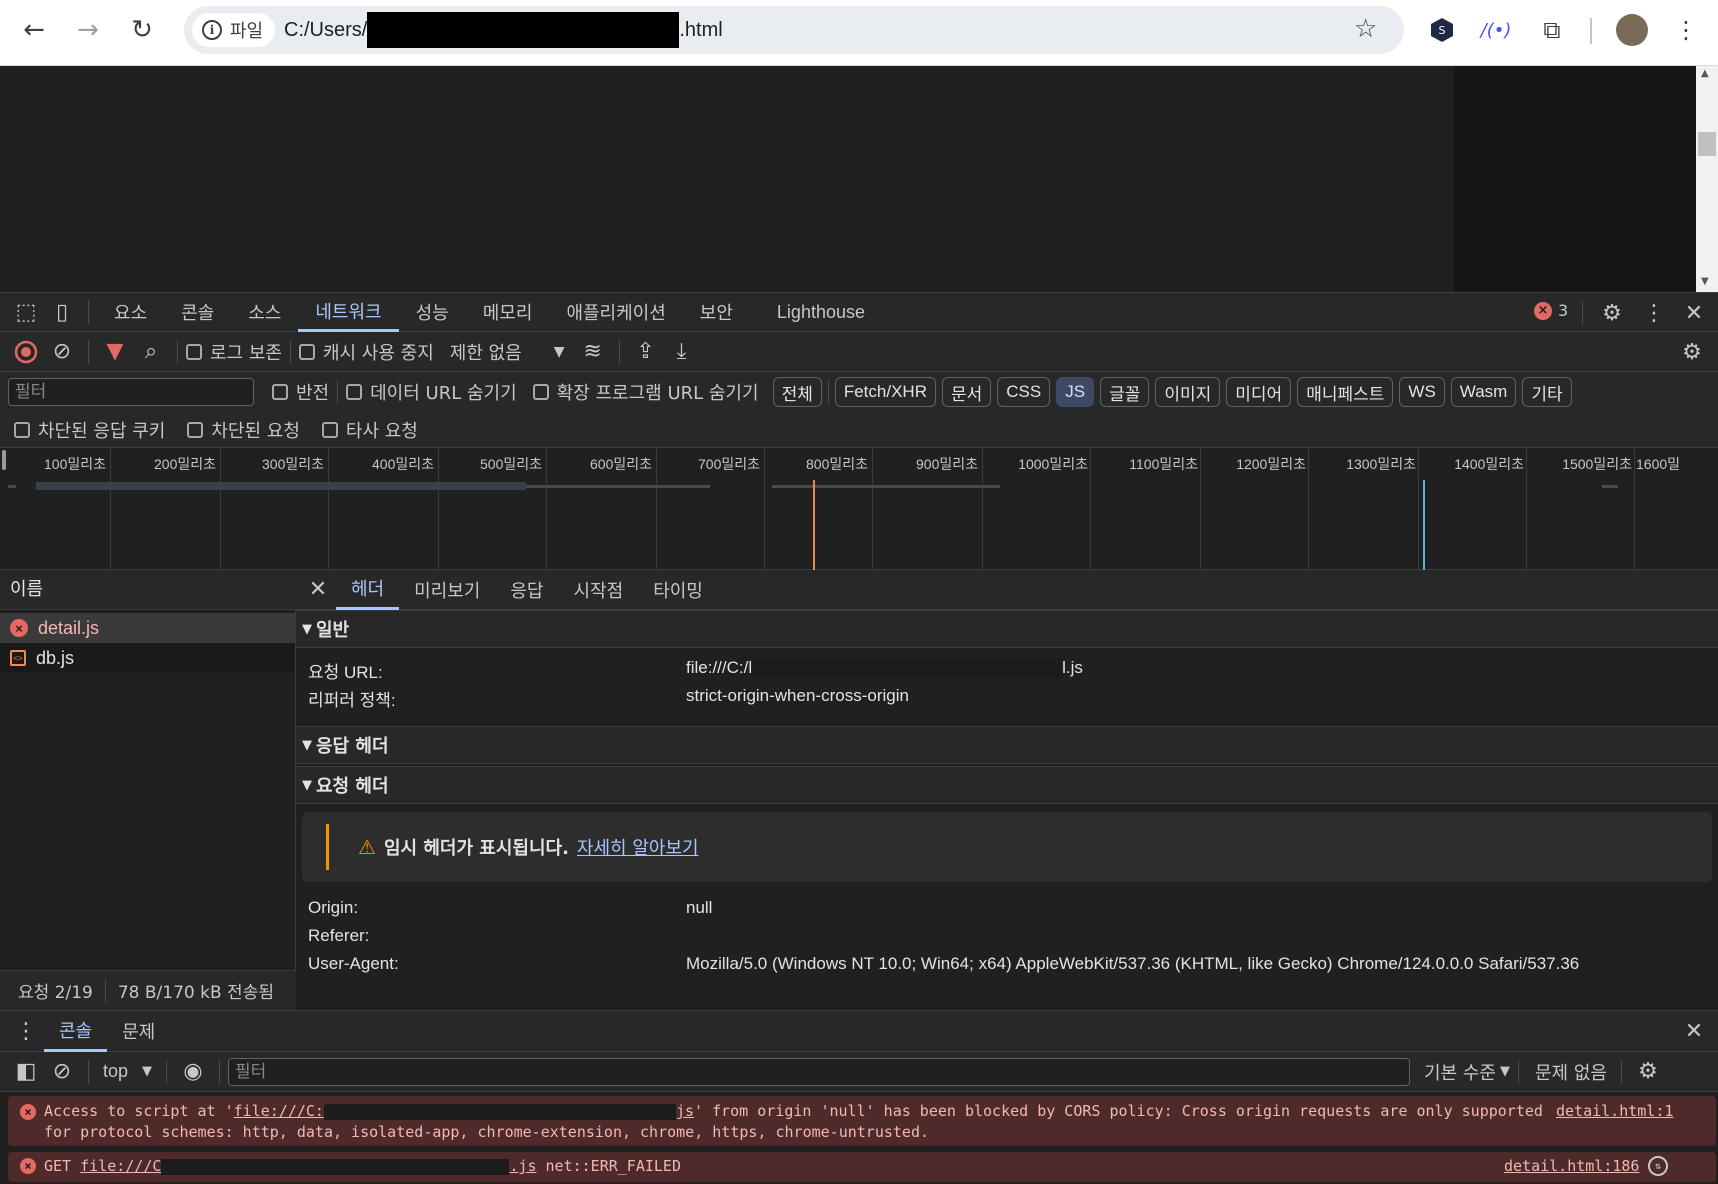 The image size is (1718, 1184). I want to click on tab-console: 콘솔, so click(197, 312).